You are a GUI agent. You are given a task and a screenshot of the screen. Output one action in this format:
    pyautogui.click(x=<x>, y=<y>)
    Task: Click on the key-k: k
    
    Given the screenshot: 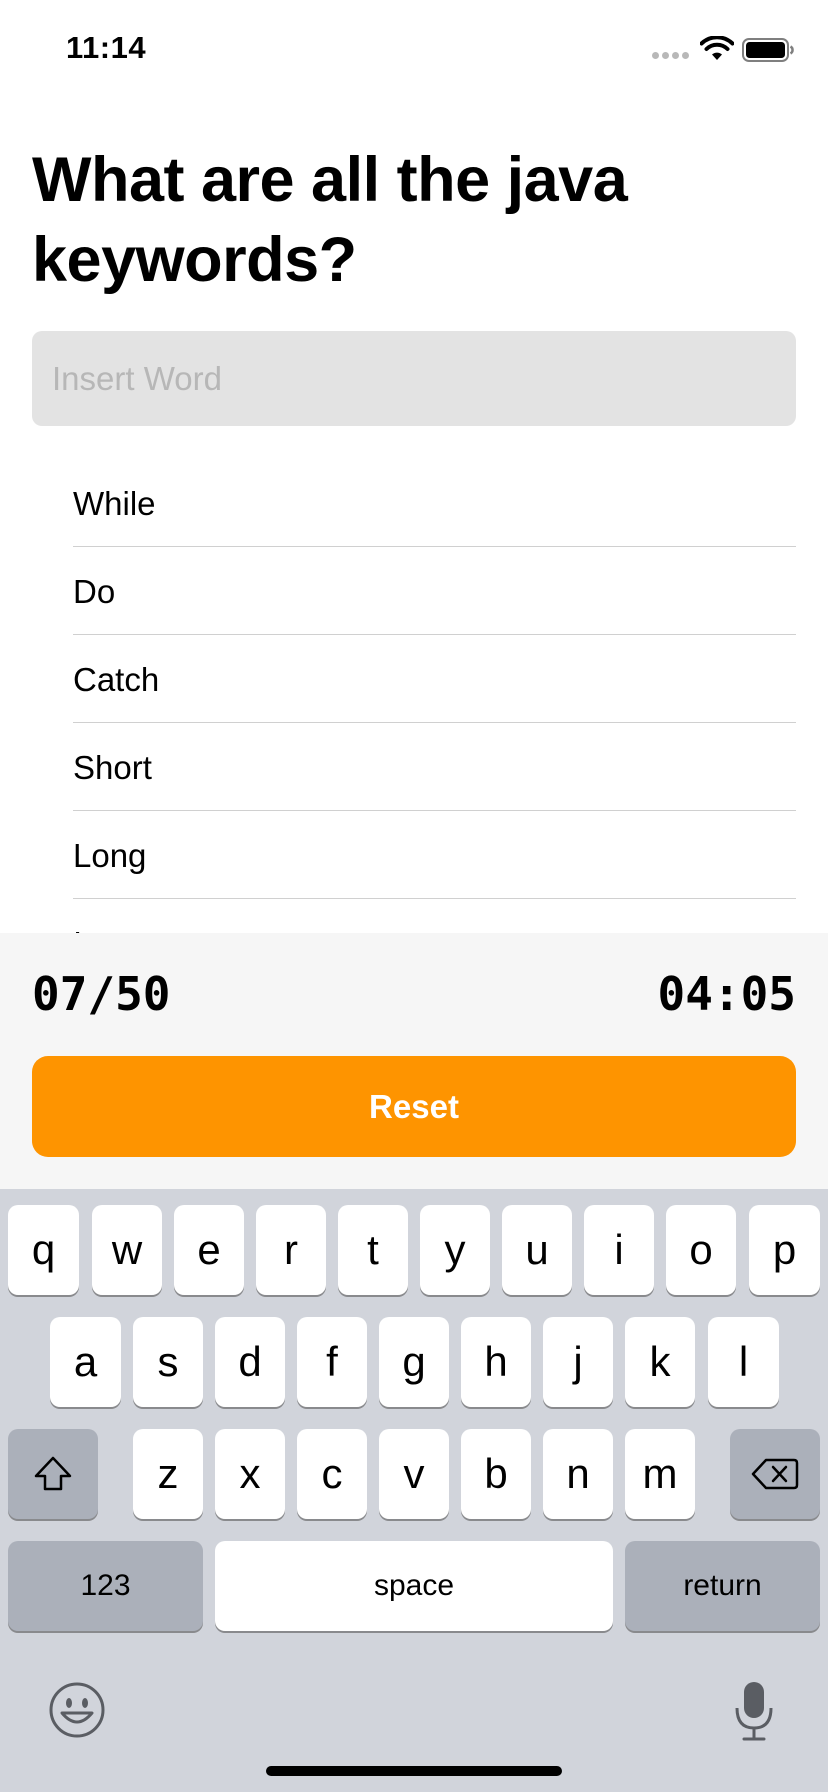 What is the action you would take?
    pyautogui.click(x=660, y=1362)
    